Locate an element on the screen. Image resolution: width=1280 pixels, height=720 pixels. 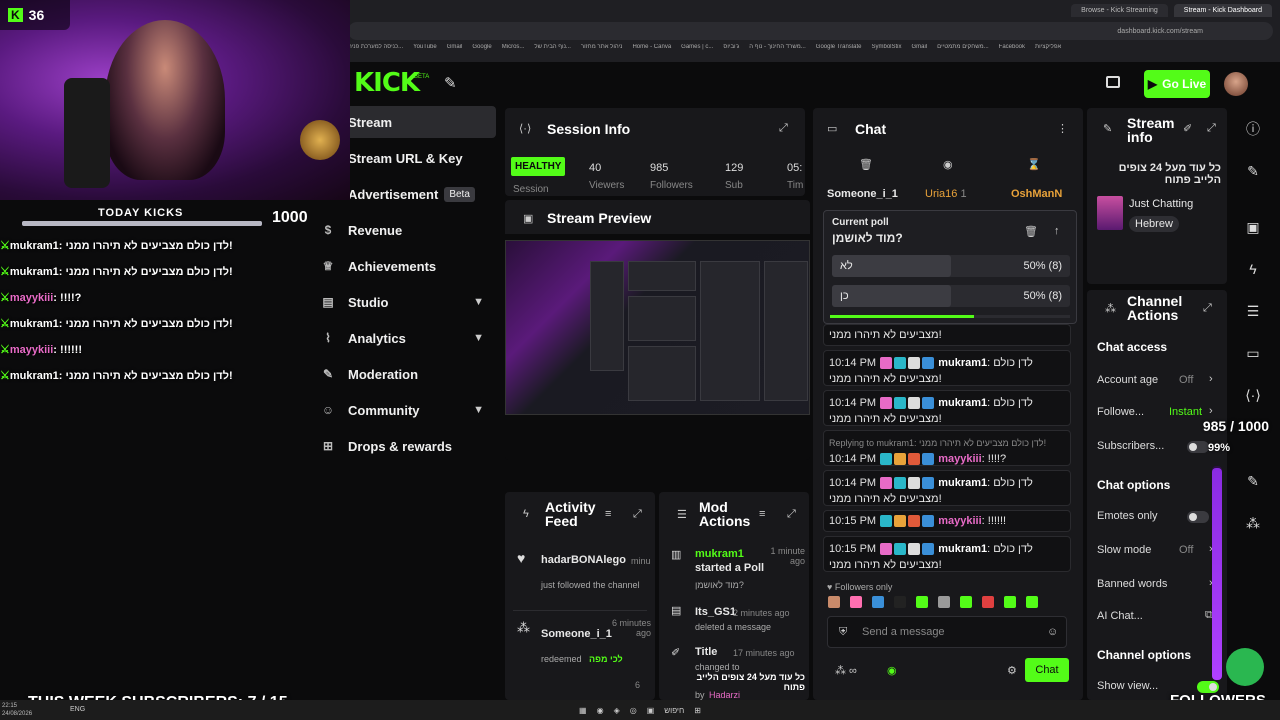
sidebar-item-drops: ⊞ Drops & rewards is located at coordinates (407, 446).